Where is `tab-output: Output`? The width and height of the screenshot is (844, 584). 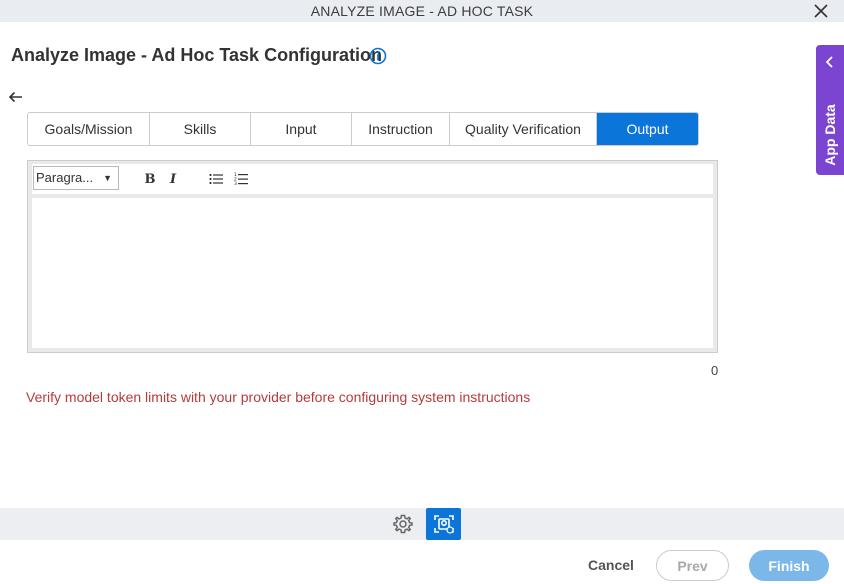
tab-output: Output is located at coordinates (647, 129).